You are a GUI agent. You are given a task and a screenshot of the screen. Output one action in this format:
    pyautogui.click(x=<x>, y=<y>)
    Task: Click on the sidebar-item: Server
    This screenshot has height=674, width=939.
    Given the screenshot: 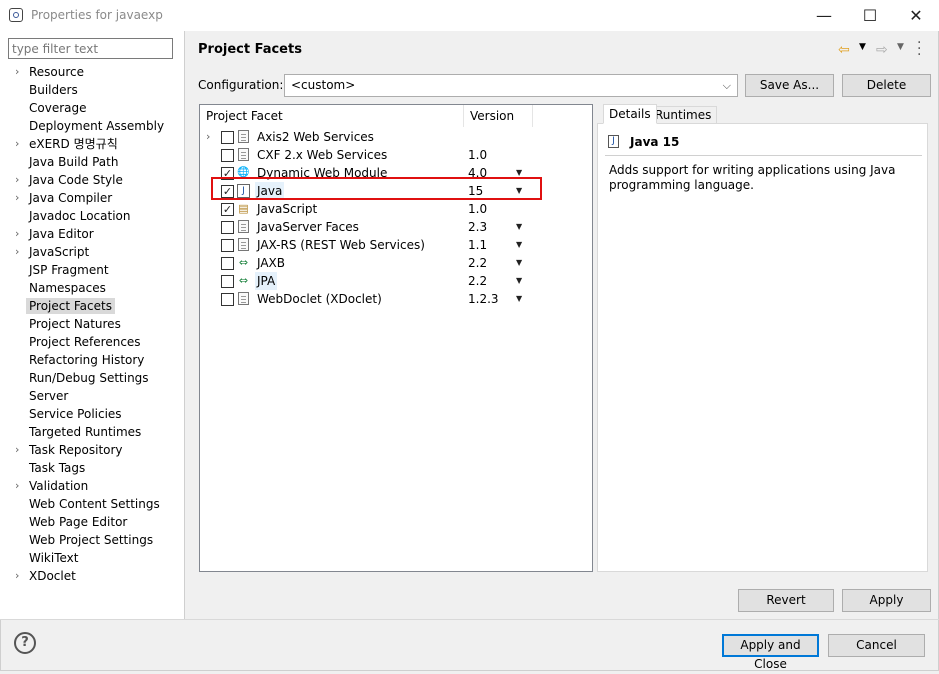 What is the action you would take?
    pyautogui.click(x=92, y=396)
    